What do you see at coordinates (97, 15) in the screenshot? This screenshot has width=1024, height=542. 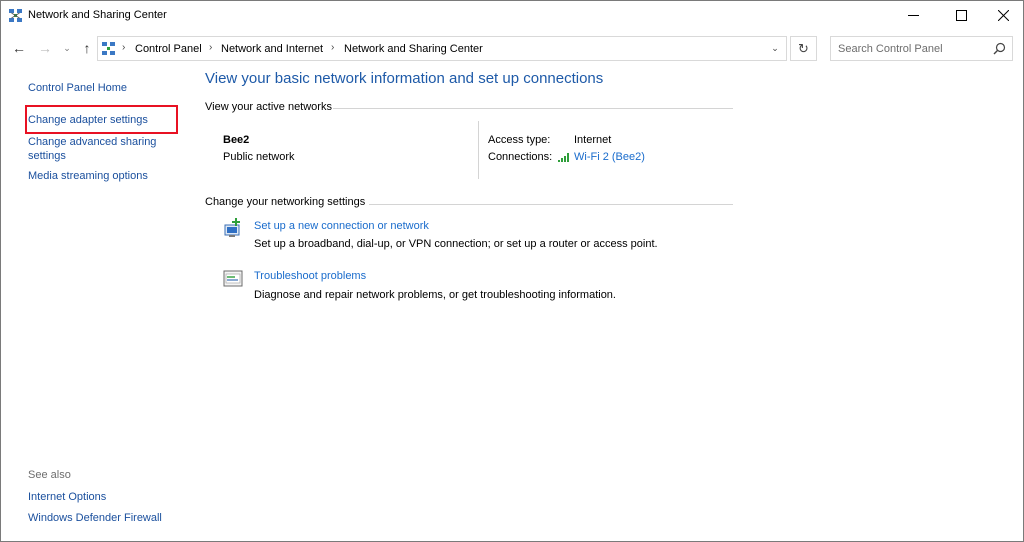 I see `window-title: Network and Sharing Center` at bounding box center [97, 15].